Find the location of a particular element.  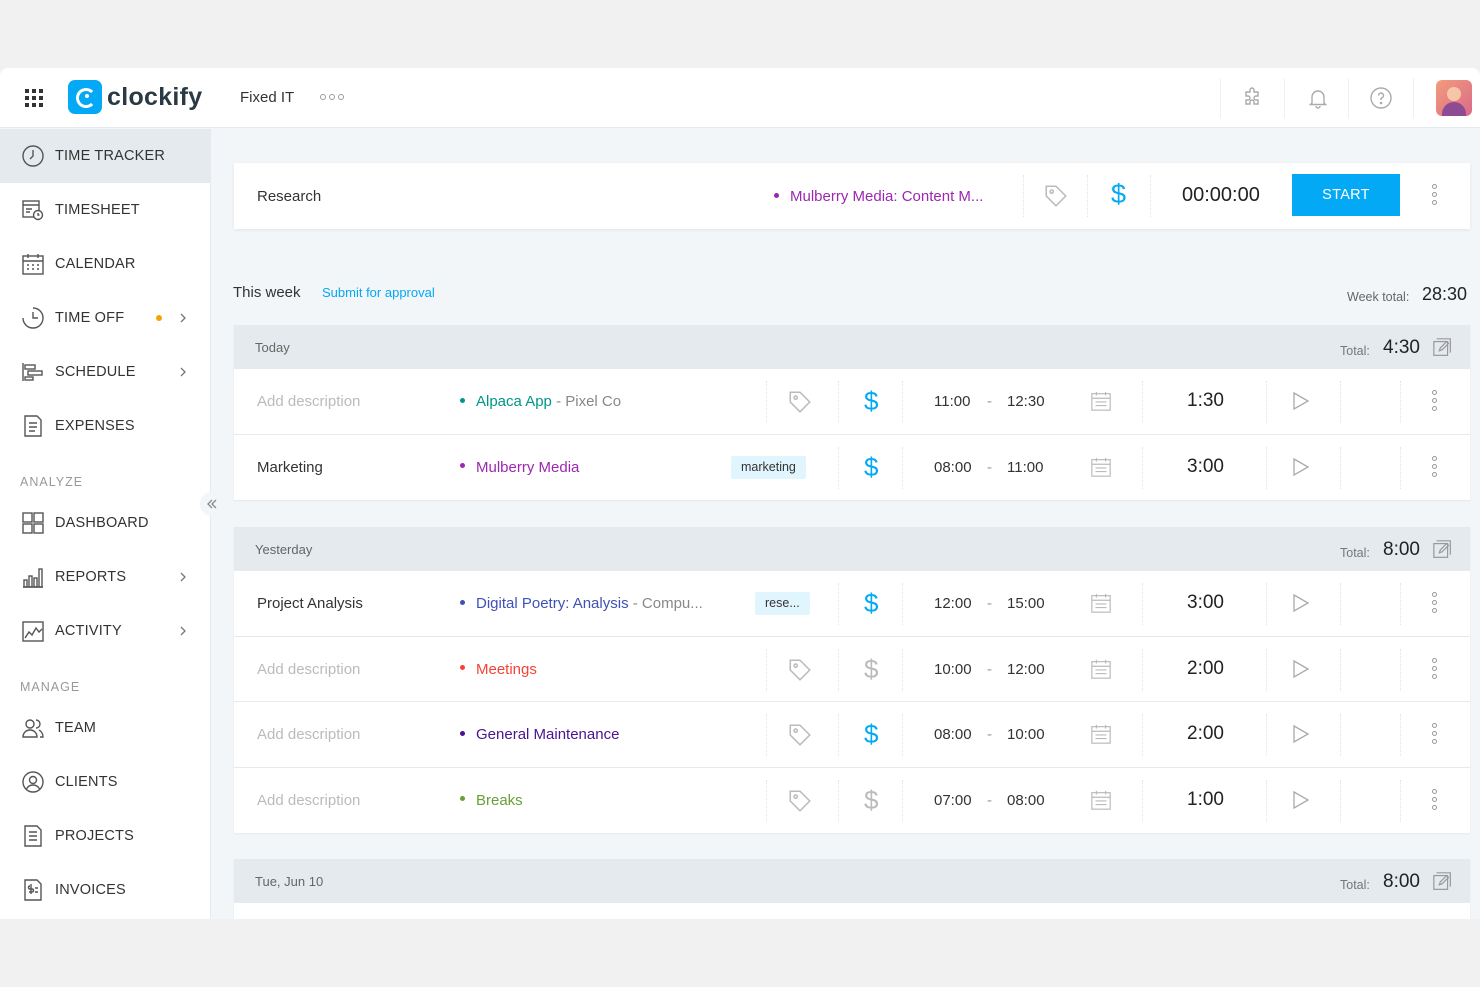

entry-duration: 1:30 is located at coordinates (1205, 401).